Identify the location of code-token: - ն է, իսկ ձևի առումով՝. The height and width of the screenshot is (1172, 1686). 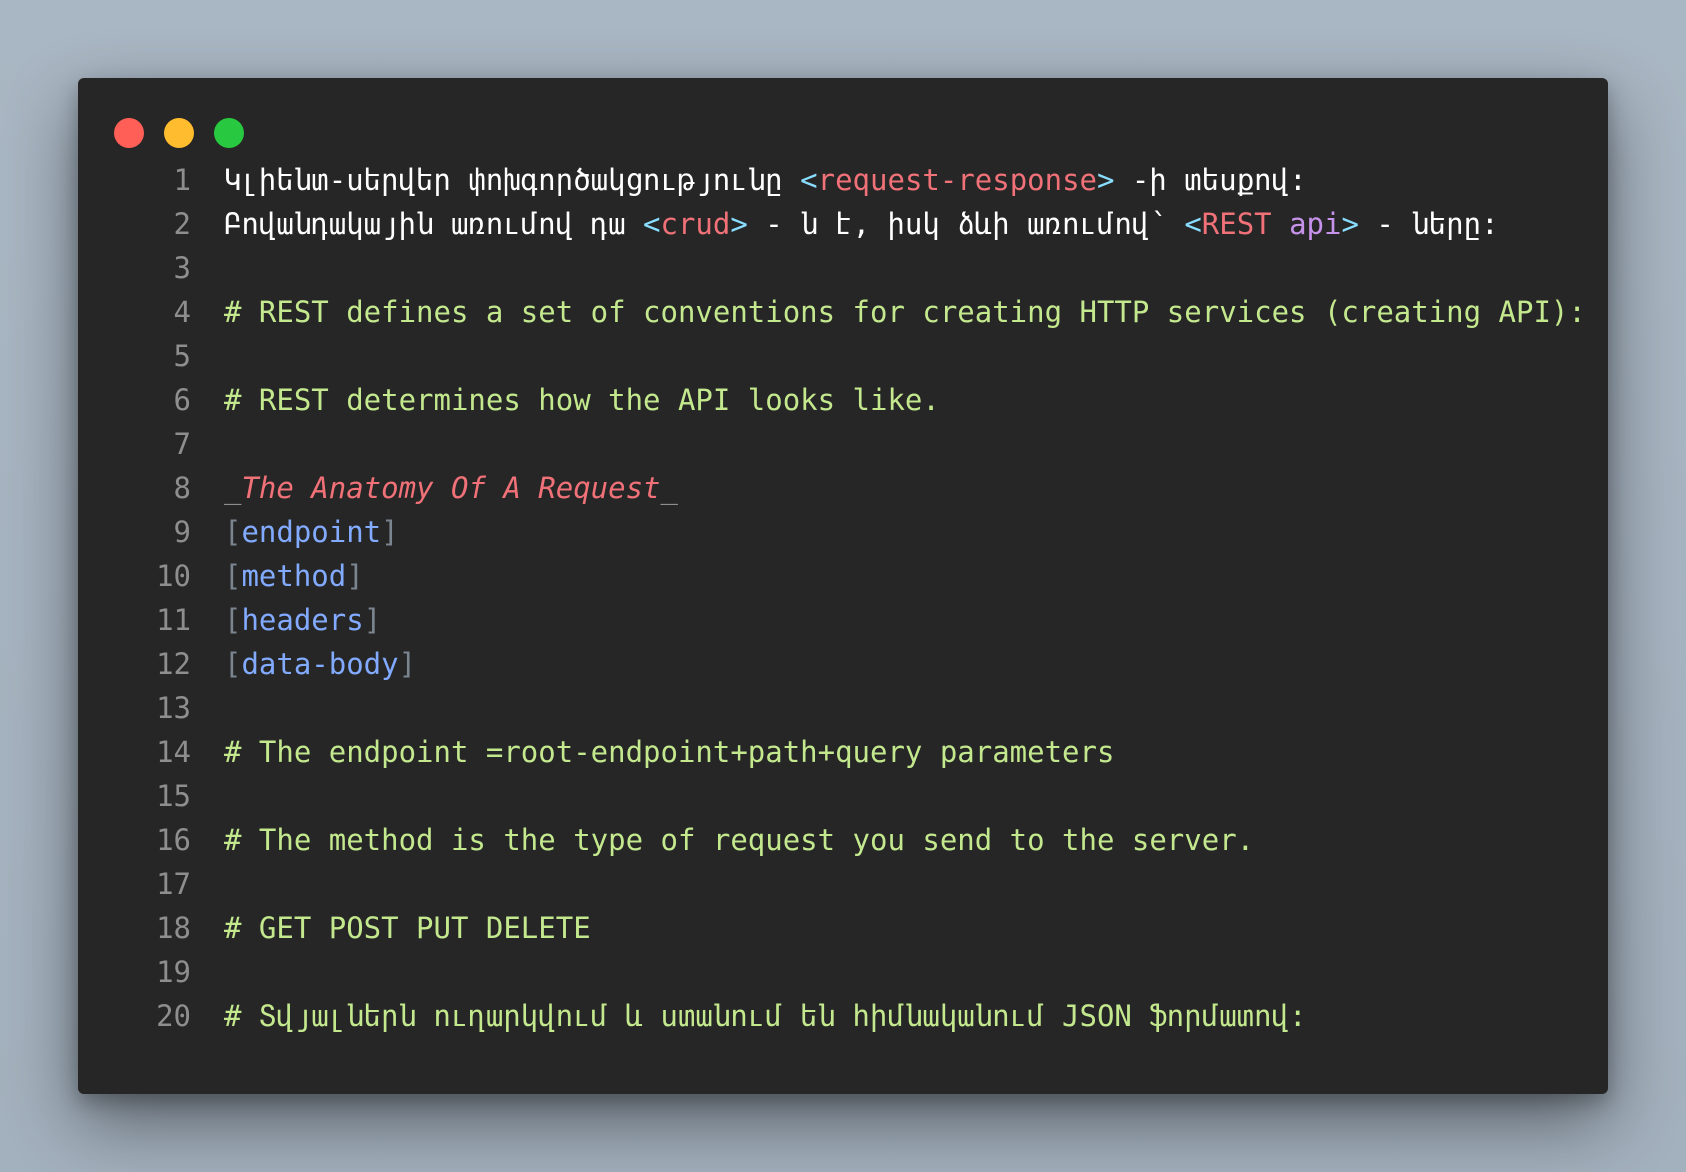
(966, 224).